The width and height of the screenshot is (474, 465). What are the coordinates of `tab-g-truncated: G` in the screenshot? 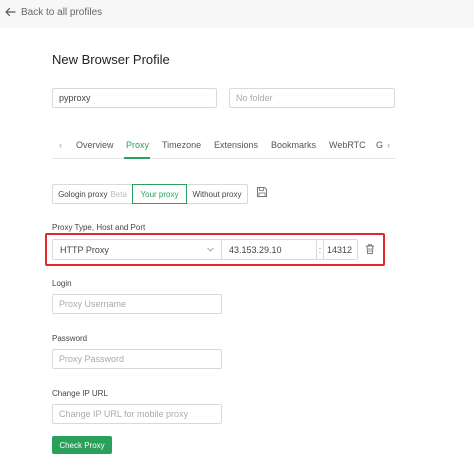 It's located at (379, 145).